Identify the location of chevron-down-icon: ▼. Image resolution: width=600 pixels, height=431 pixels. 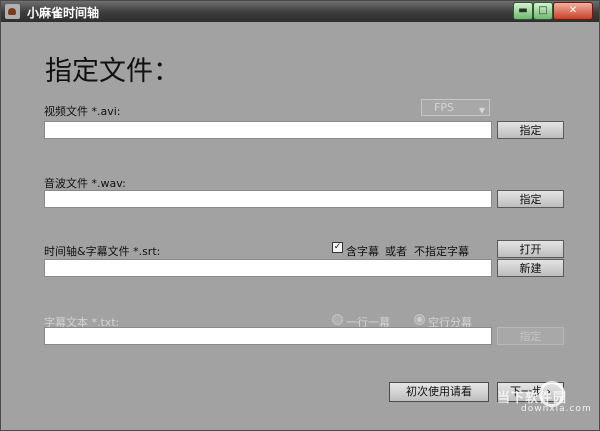
(481, 110).